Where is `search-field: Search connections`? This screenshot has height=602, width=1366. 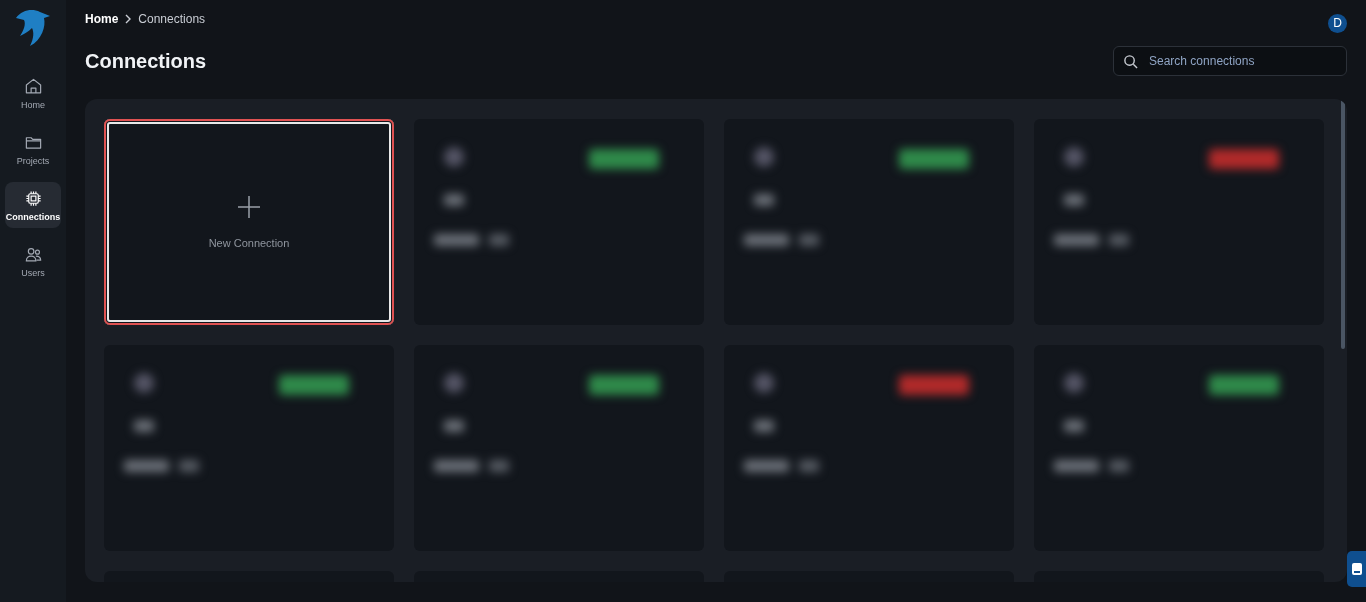
search-field: Search connections is located at coordinates (1230, 61).